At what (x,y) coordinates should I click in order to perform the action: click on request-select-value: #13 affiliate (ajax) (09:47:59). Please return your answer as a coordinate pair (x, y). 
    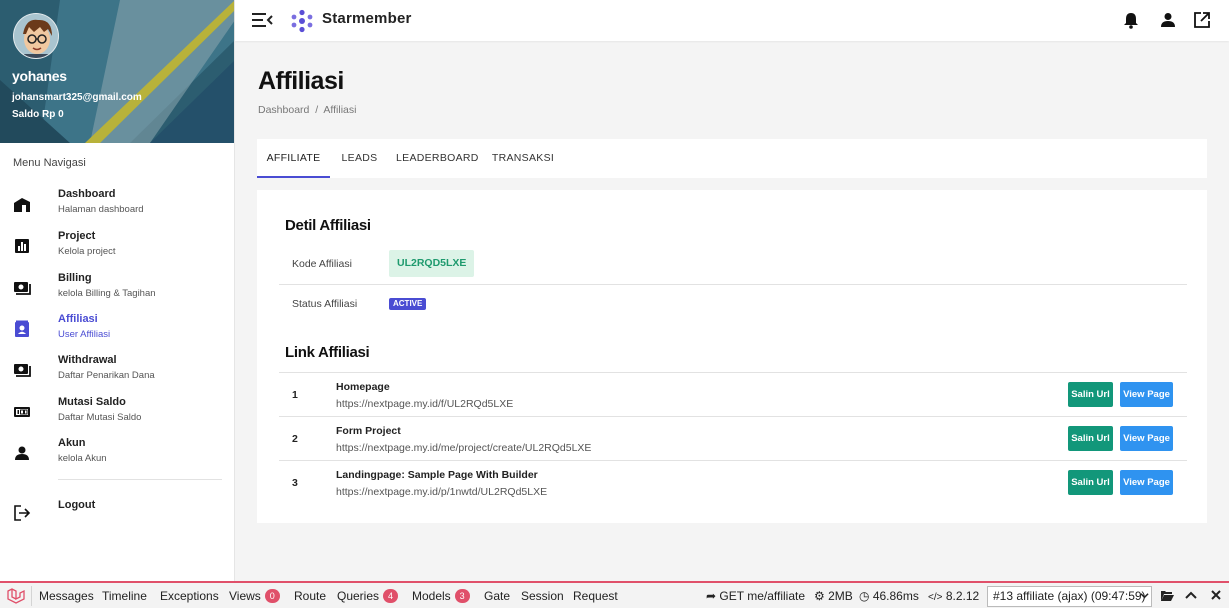
    Looking at the image, I should click on (1069, 596).